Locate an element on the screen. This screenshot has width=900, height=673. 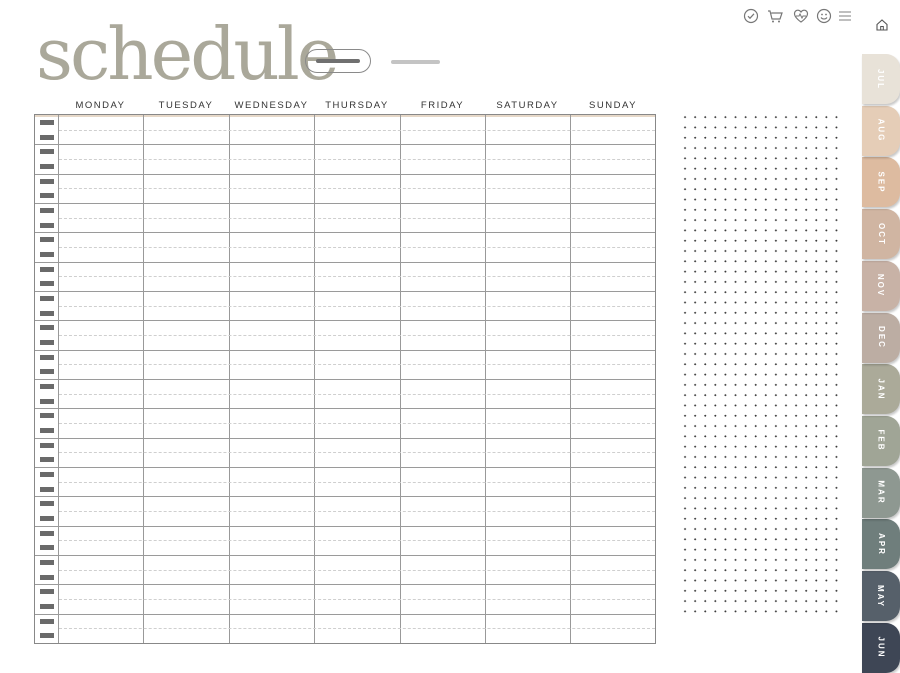
month-tab-label: APR is located at coordinates (881, 544).